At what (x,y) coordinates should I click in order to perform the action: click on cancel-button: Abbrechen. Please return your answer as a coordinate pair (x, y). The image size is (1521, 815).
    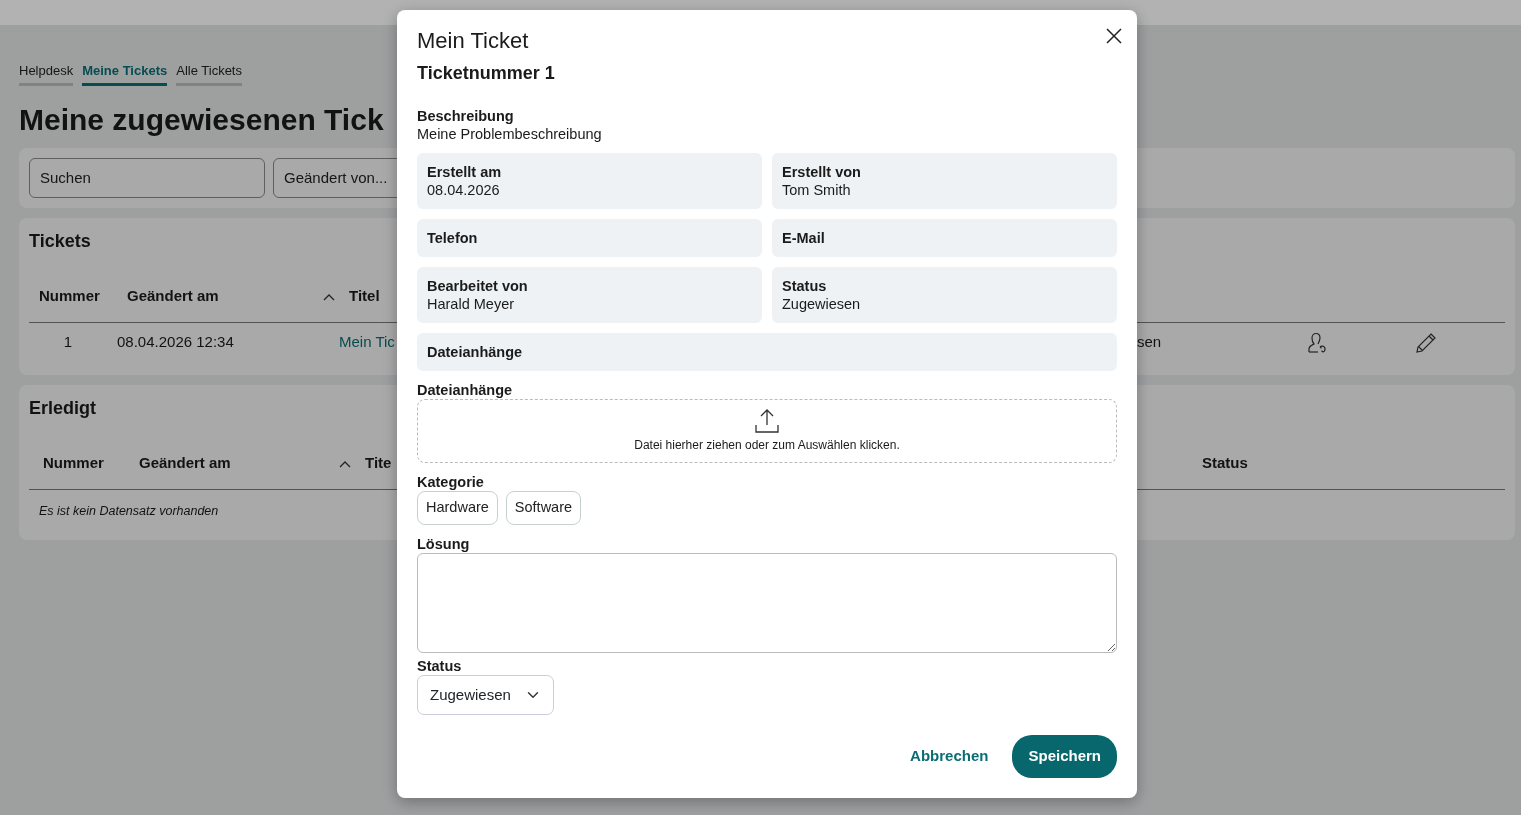
    Looking at the image, I should click on (949, 756).